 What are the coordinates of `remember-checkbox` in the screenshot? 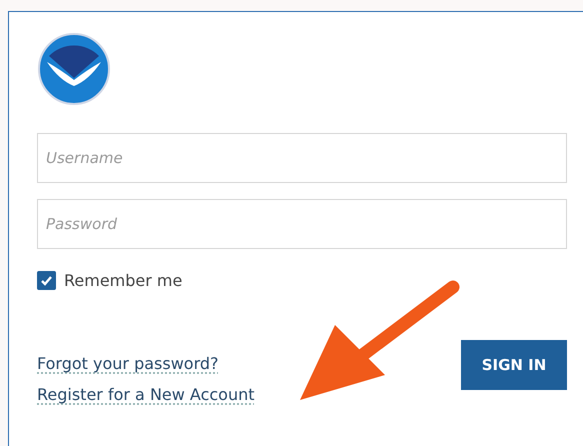 It's located at (46, 280).